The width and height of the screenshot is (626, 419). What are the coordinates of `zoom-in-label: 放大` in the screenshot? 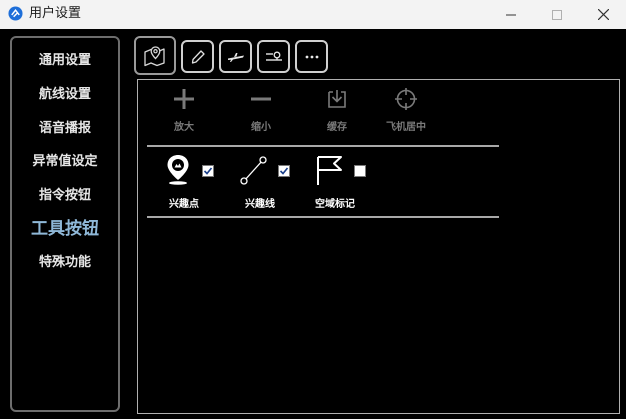 It's located at (184, 127).